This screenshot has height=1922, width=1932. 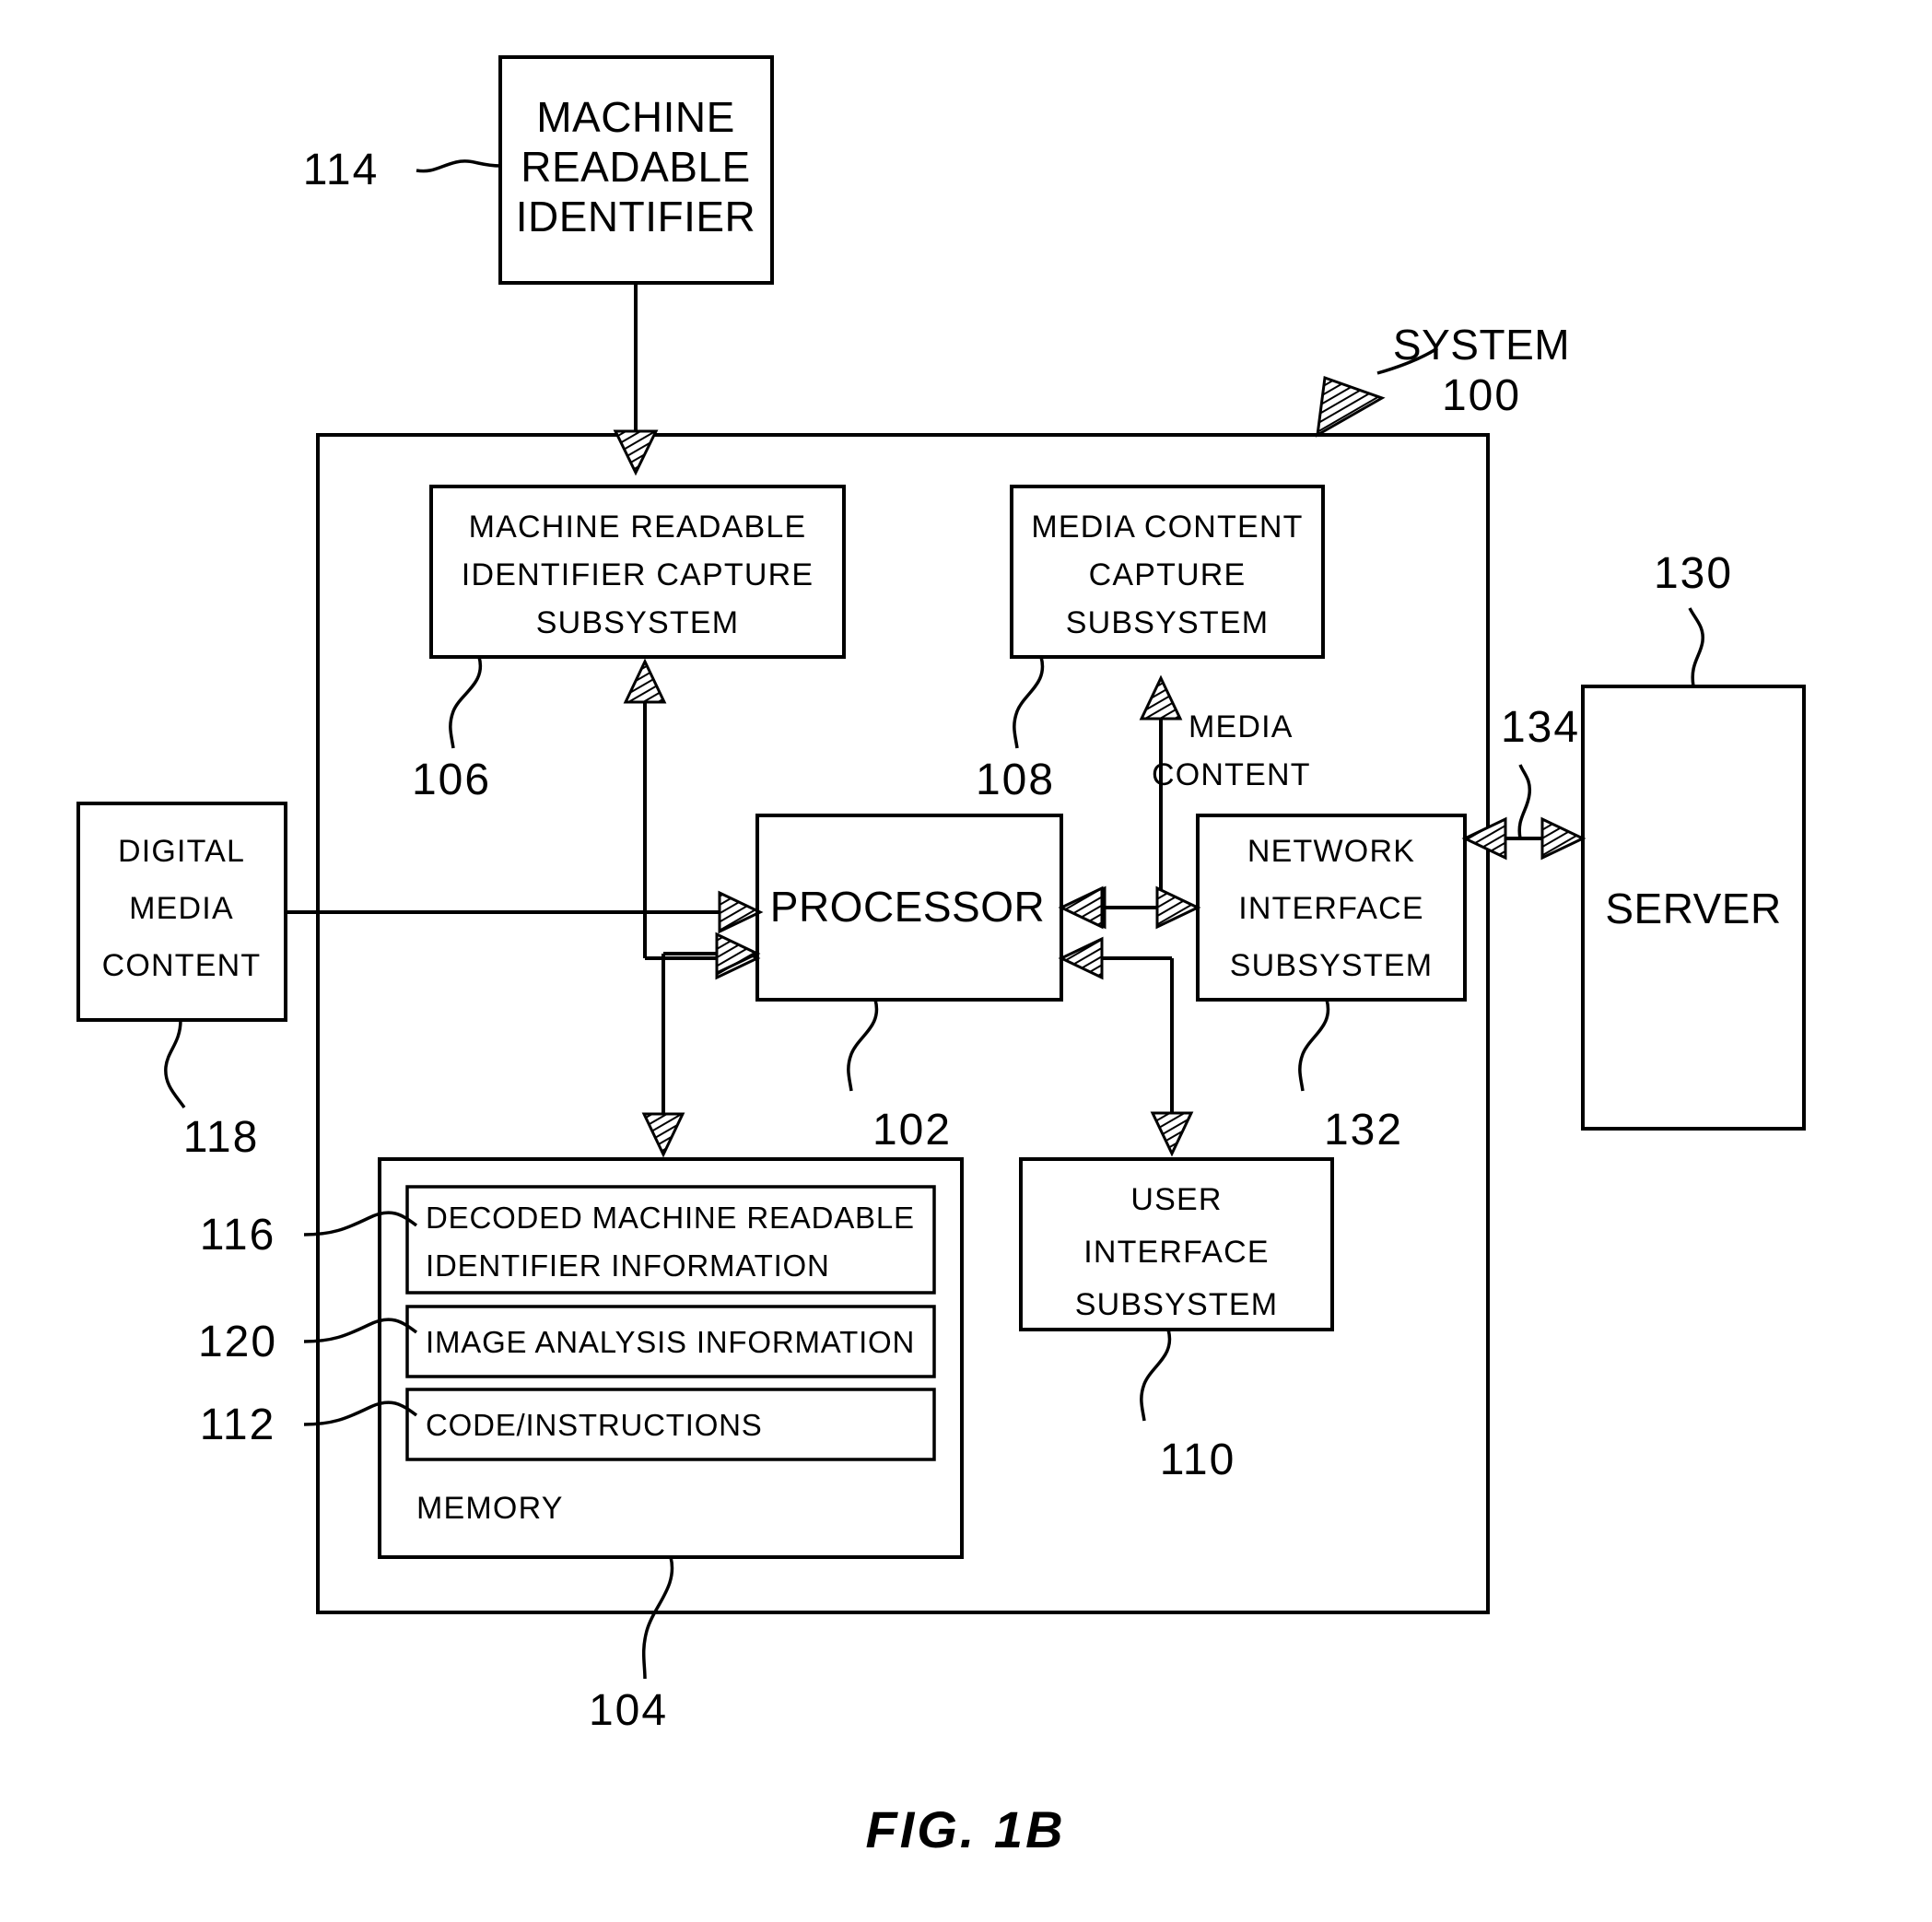 I want to click on ref-116-leader, so click(x=360, y=1223).